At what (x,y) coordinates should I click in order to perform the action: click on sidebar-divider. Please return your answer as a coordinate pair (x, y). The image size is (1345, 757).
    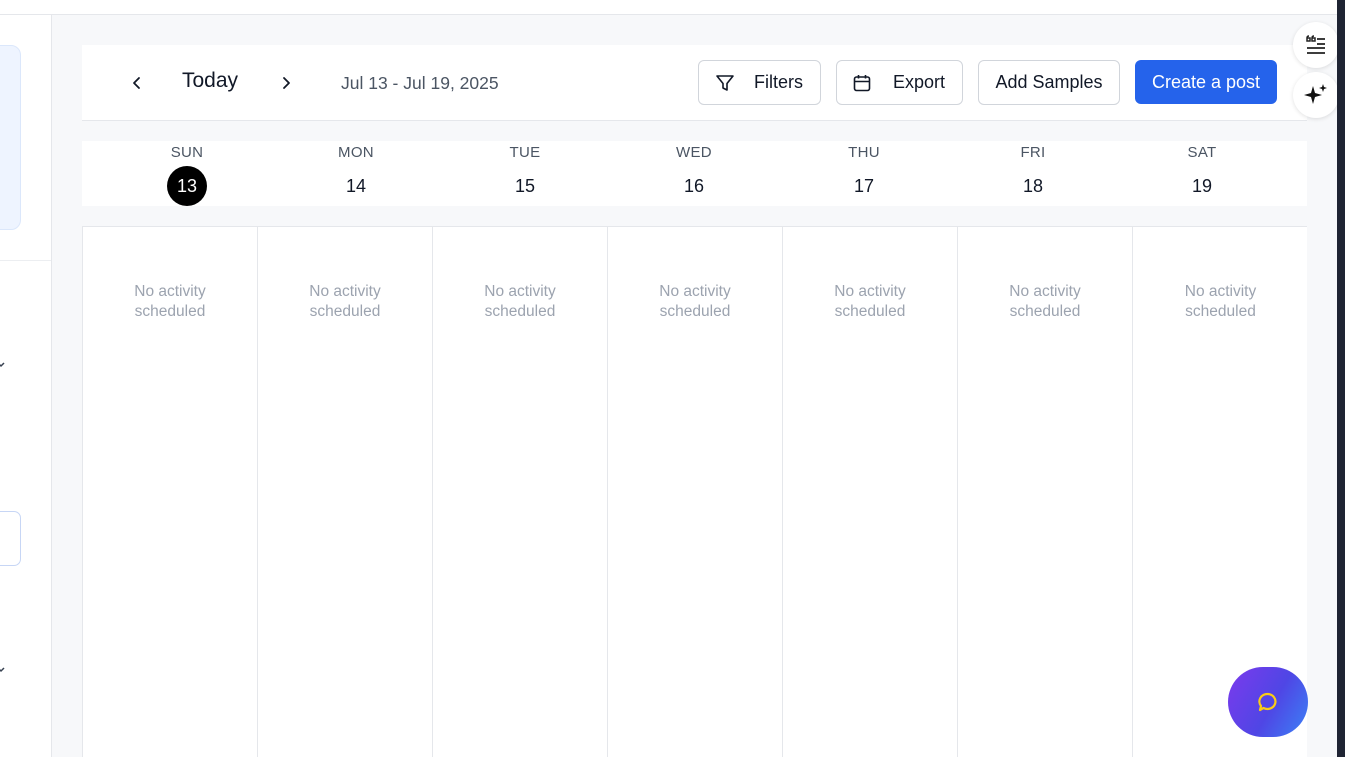
    Looking at the image, I should click on (25, 260).